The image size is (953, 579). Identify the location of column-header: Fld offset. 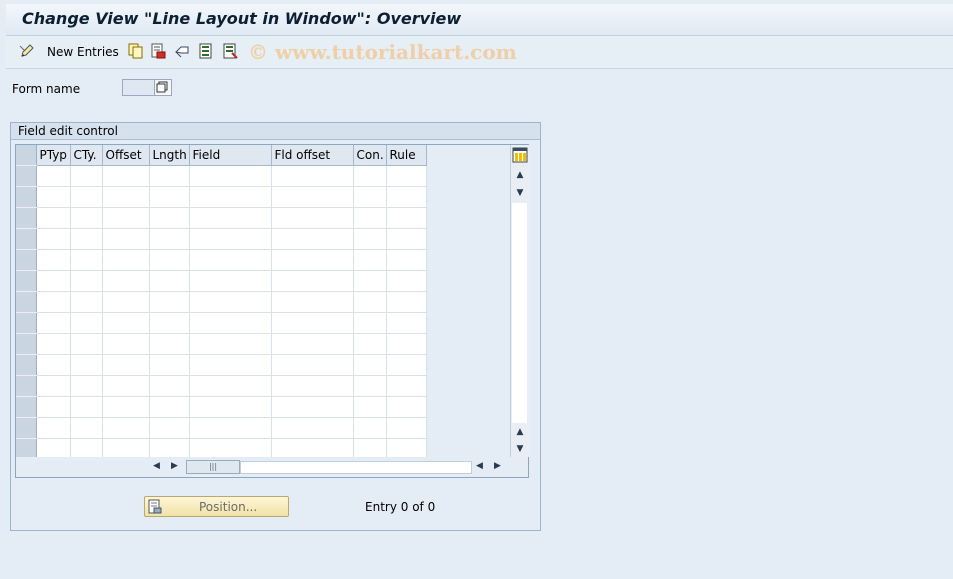
(312, 155).